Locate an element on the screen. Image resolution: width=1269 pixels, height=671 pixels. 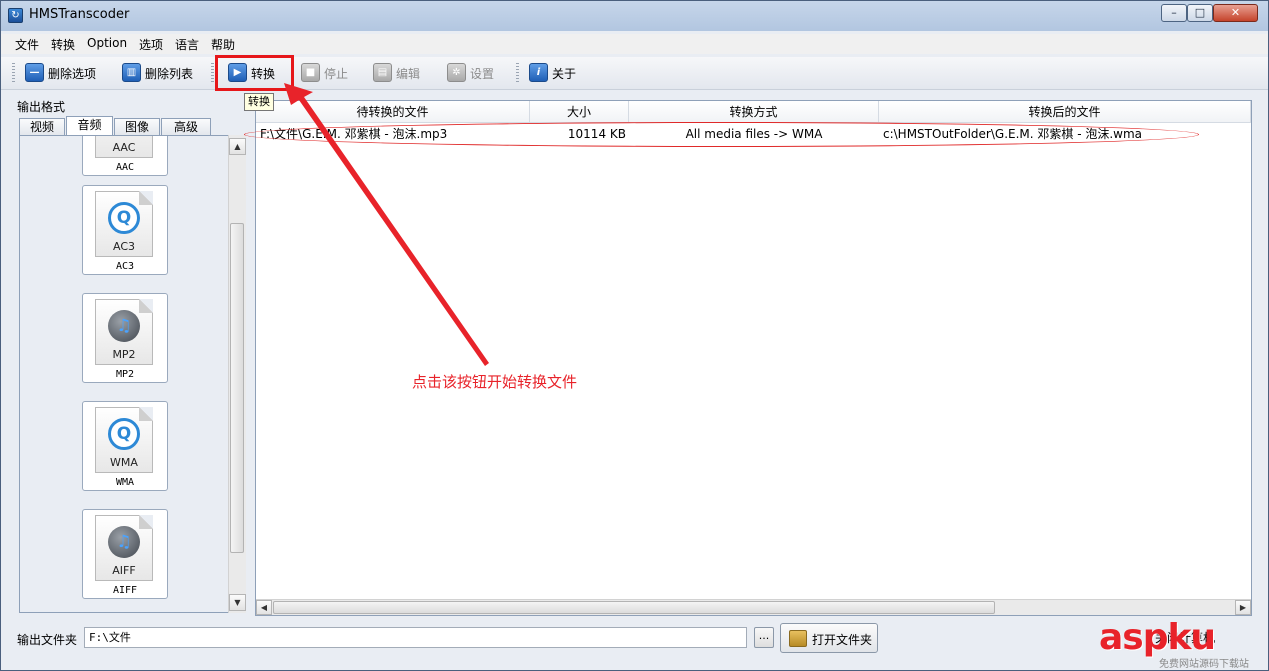
open-folder-label: 打开文件夹 is located at coordinates (842, 640).